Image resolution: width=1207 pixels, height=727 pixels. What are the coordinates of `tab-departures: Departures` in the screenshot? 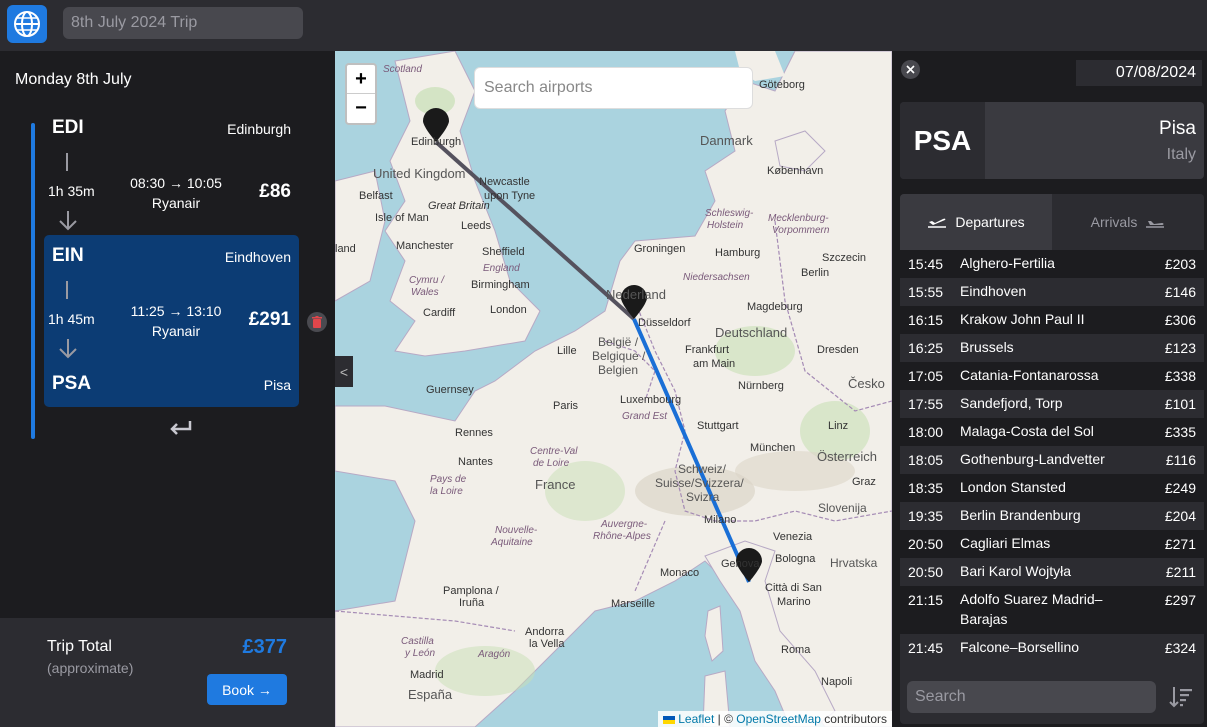 It's located at (976, 222).